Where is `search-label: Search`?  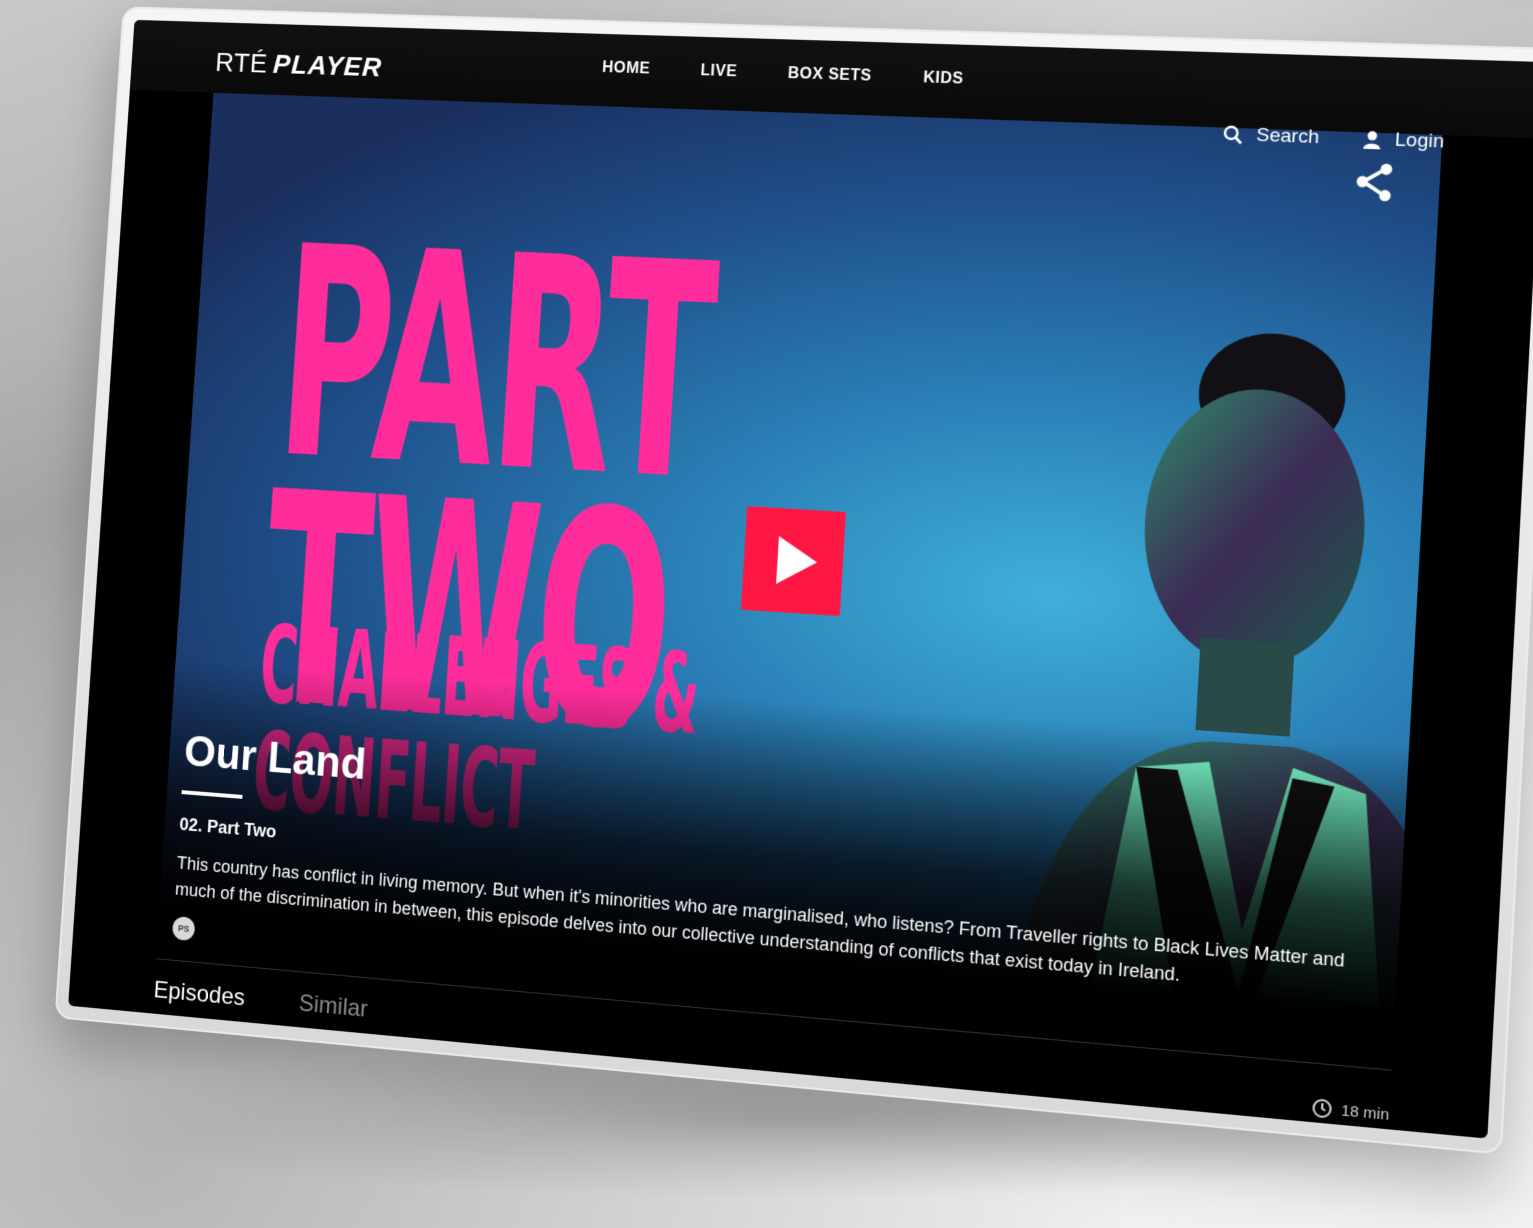 search-label: Search is located at coordinates (1287, 136).